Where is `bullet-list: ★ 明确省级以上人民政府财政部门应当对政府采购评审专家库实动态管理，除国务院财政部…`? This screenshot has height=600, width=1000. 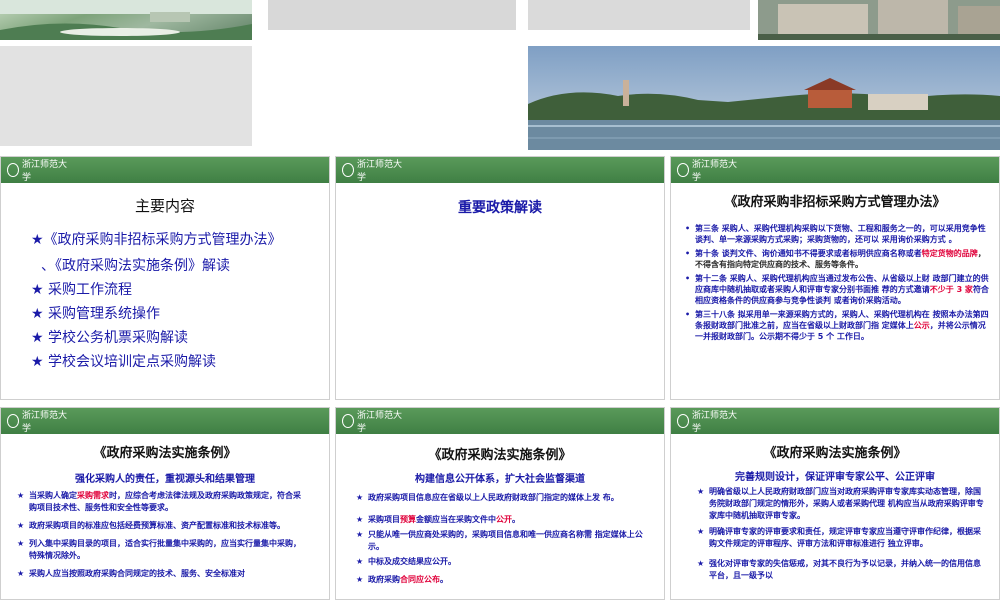
bullet-list: ★ 明确省级以上人民政府财政部门应当对政府采购评审专家库实动态管理，除国务院财政部… is located at coordinates (842, 534).